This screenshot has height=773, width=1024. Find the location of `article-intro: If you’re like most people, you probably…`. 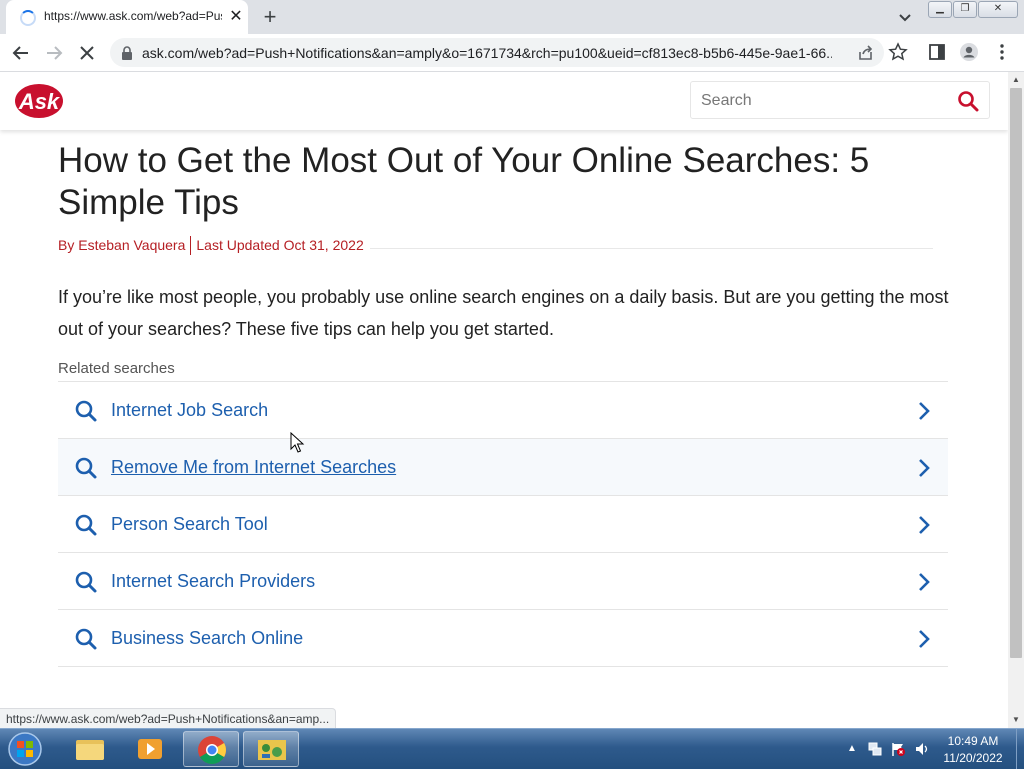

article-intro: If you’re like most people, you probably… is located at coordinates (503, 313).